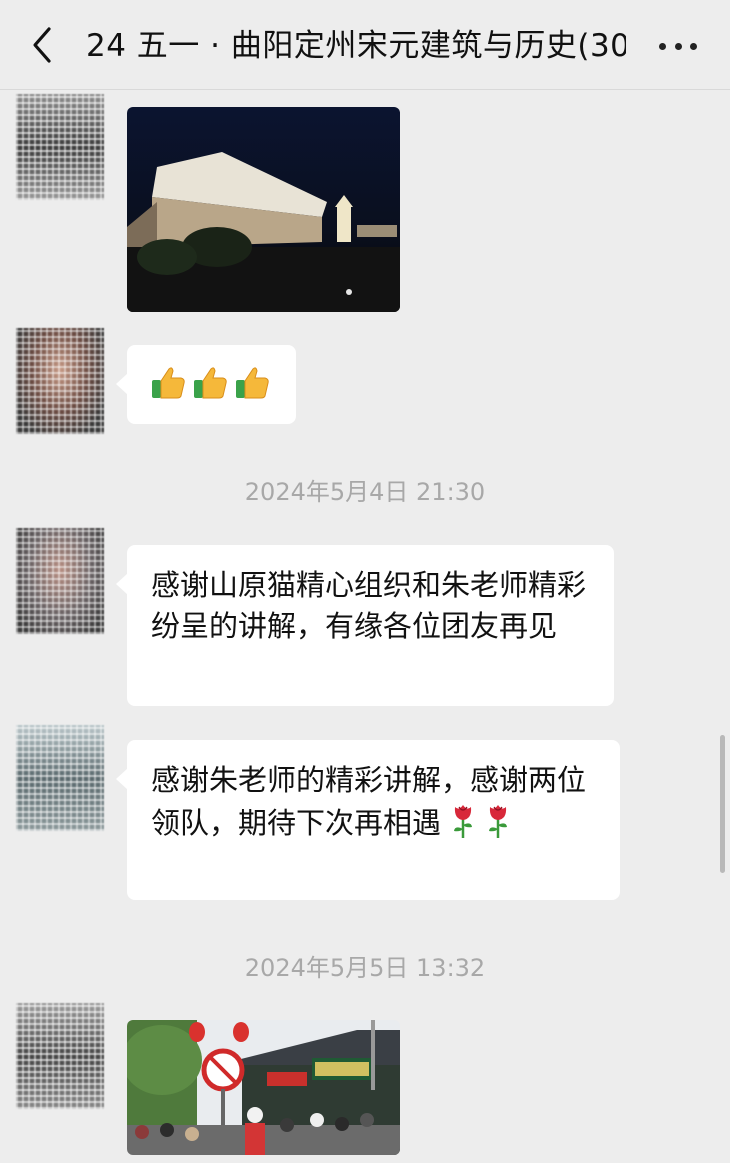 This screenshot has height=1163, width=730. I want to click on message-text: 感谢朱老师的精彩讲解，感谢两位领队，期待下次再相遇, so click(369, 801).